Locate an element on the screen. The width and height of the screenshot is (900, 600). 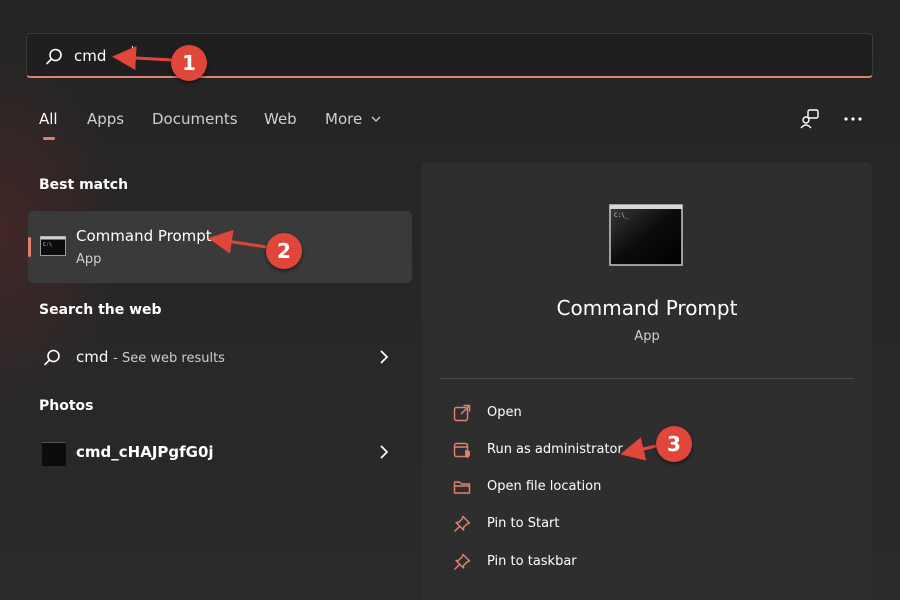
tab-documents-label: Documents is located at coordinates (195, 119).